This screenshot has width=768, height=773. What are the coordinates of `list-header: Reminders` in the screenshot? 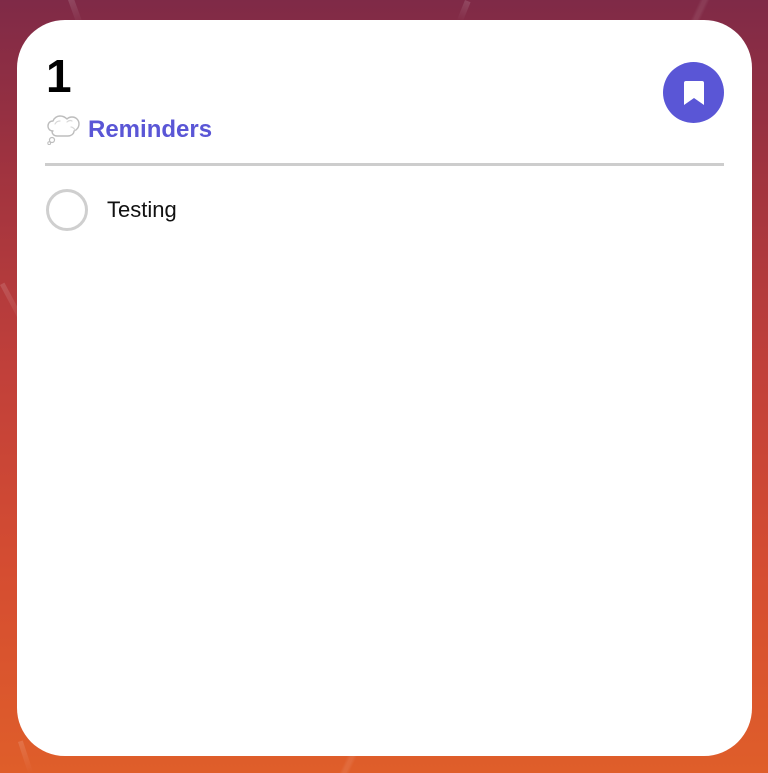 It's located at (129, 130).